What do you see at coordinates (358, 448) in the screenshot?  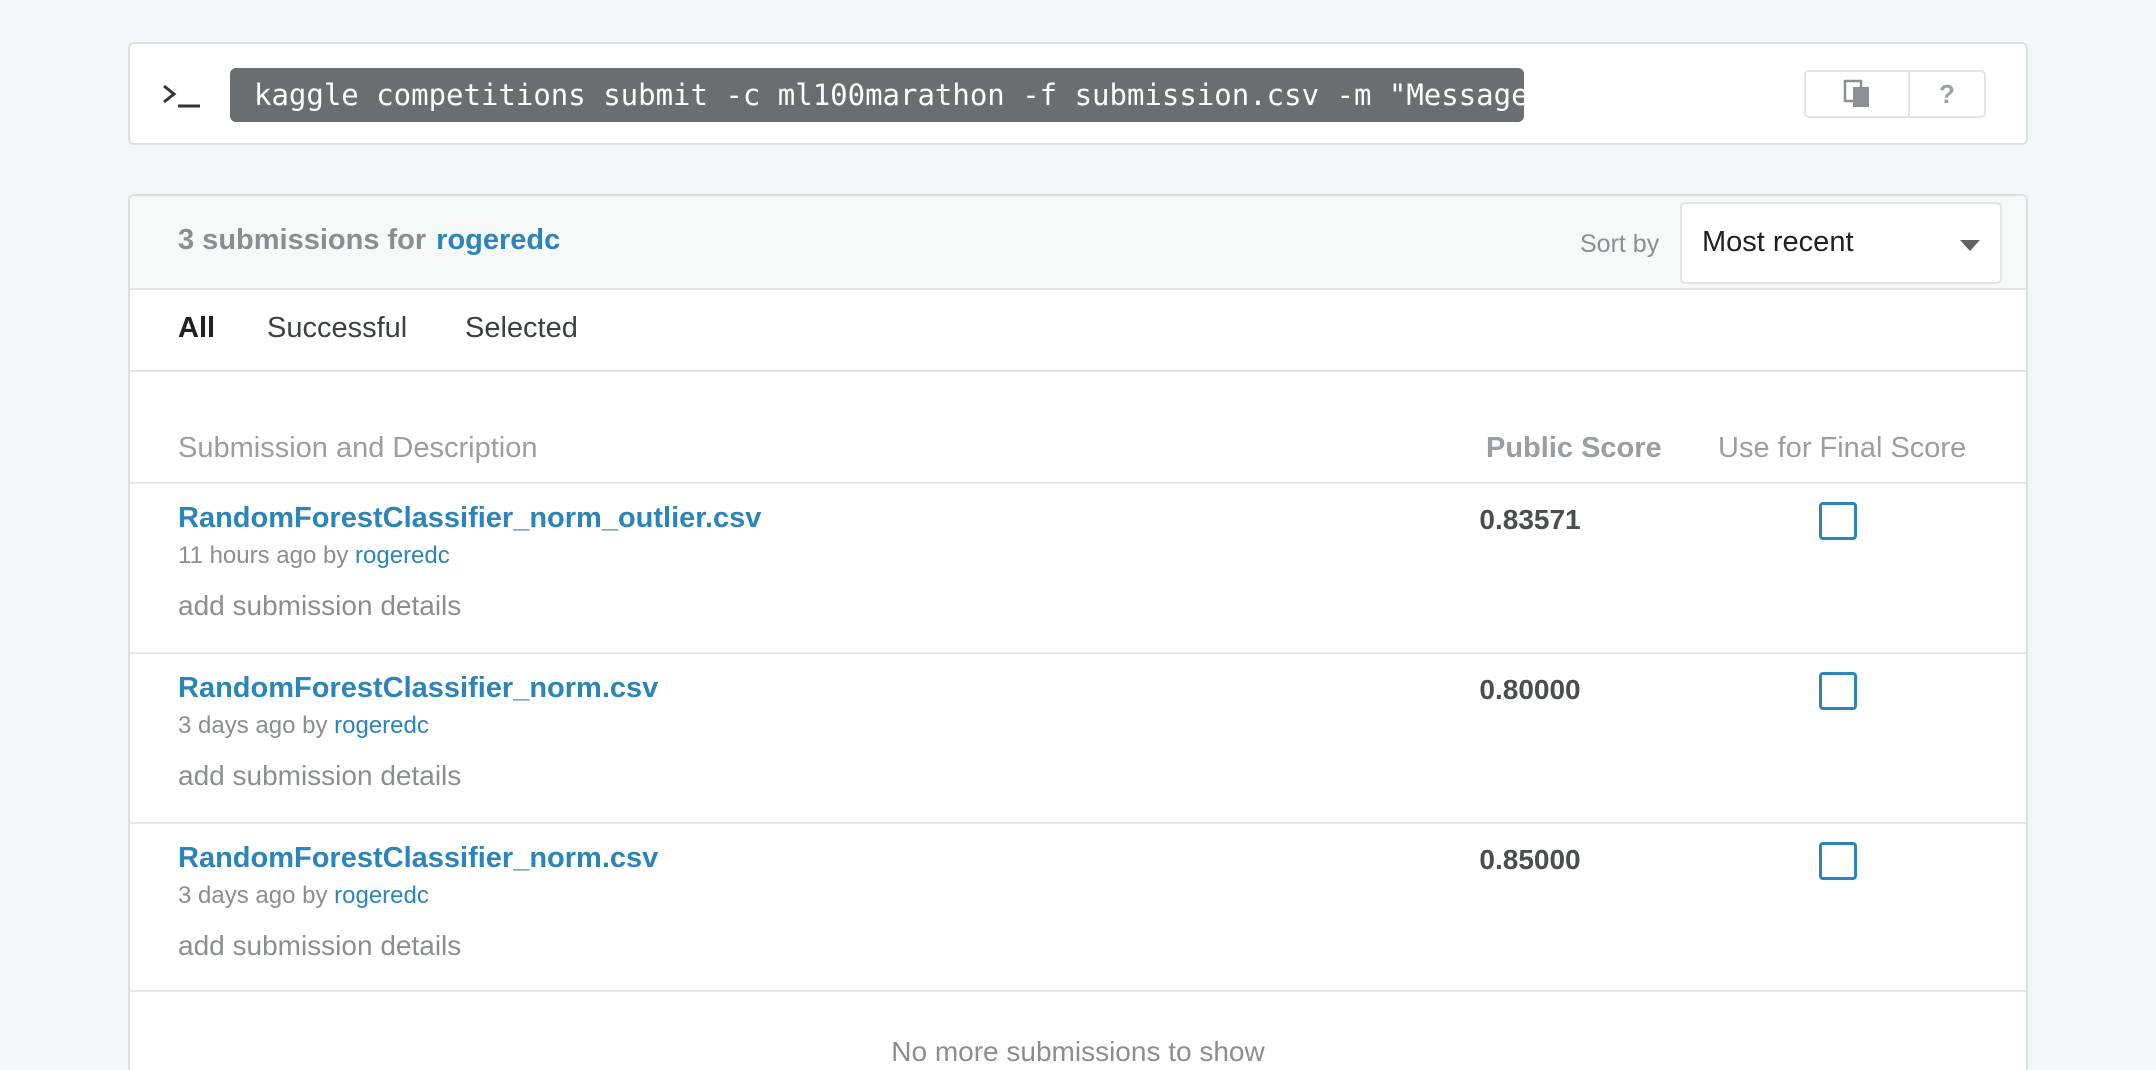 I see `column-header-description: Submission and Description` at bounding box center [358, 448].